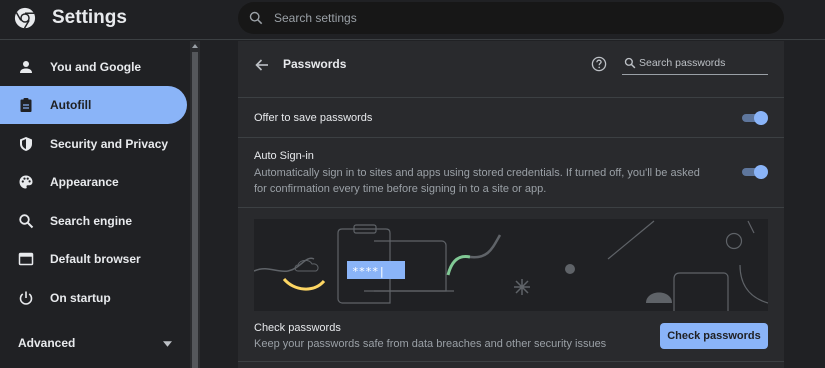 Image resolution: width=825 pixels, height=368 pixels. I want to click on sidebar-scrollbar, so click(195, 204).